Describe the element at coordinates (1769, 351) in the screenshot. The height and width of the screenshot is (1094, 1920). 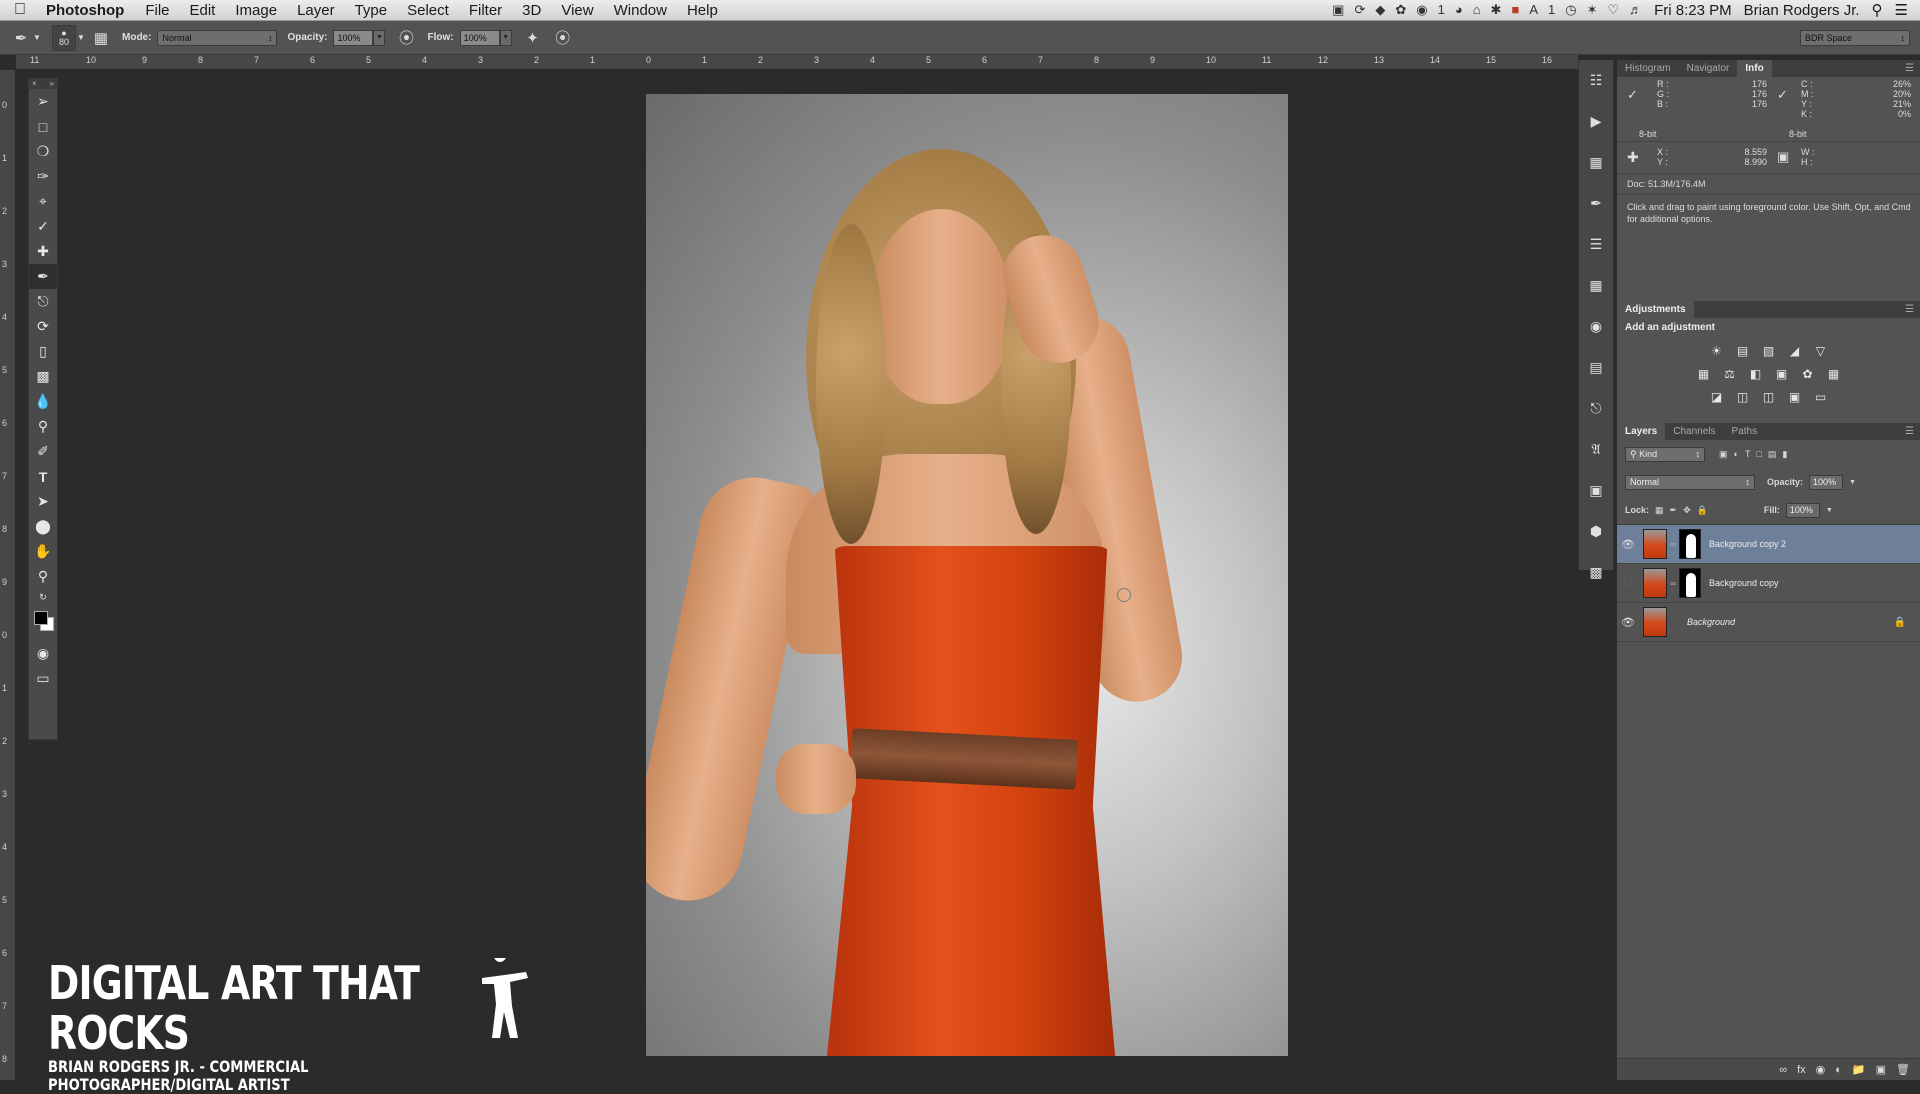
I see `curves-icon: ▧` at that location.